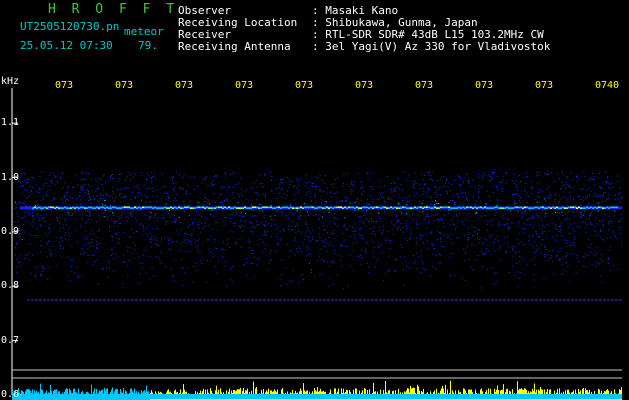 The width and height of the screenshot is (629, 400). What do you see at coordinates (244, 85) in the screenshot?
I see `x-tick-label: 073` at bounding box center [244, 85].